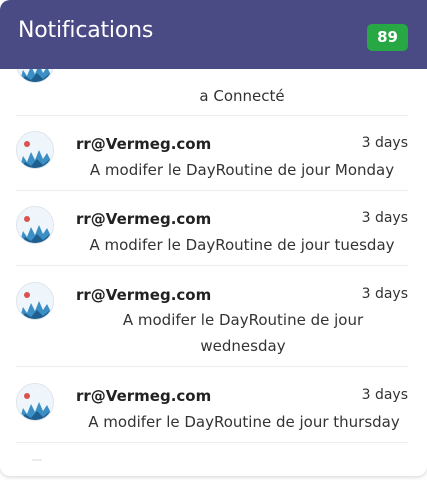 The height and width of the screenshot is (482, 427). What do you see at coordinates (37, 460) in the screenshot?
I see `next-item-hint` at bounding box center [37, 460].